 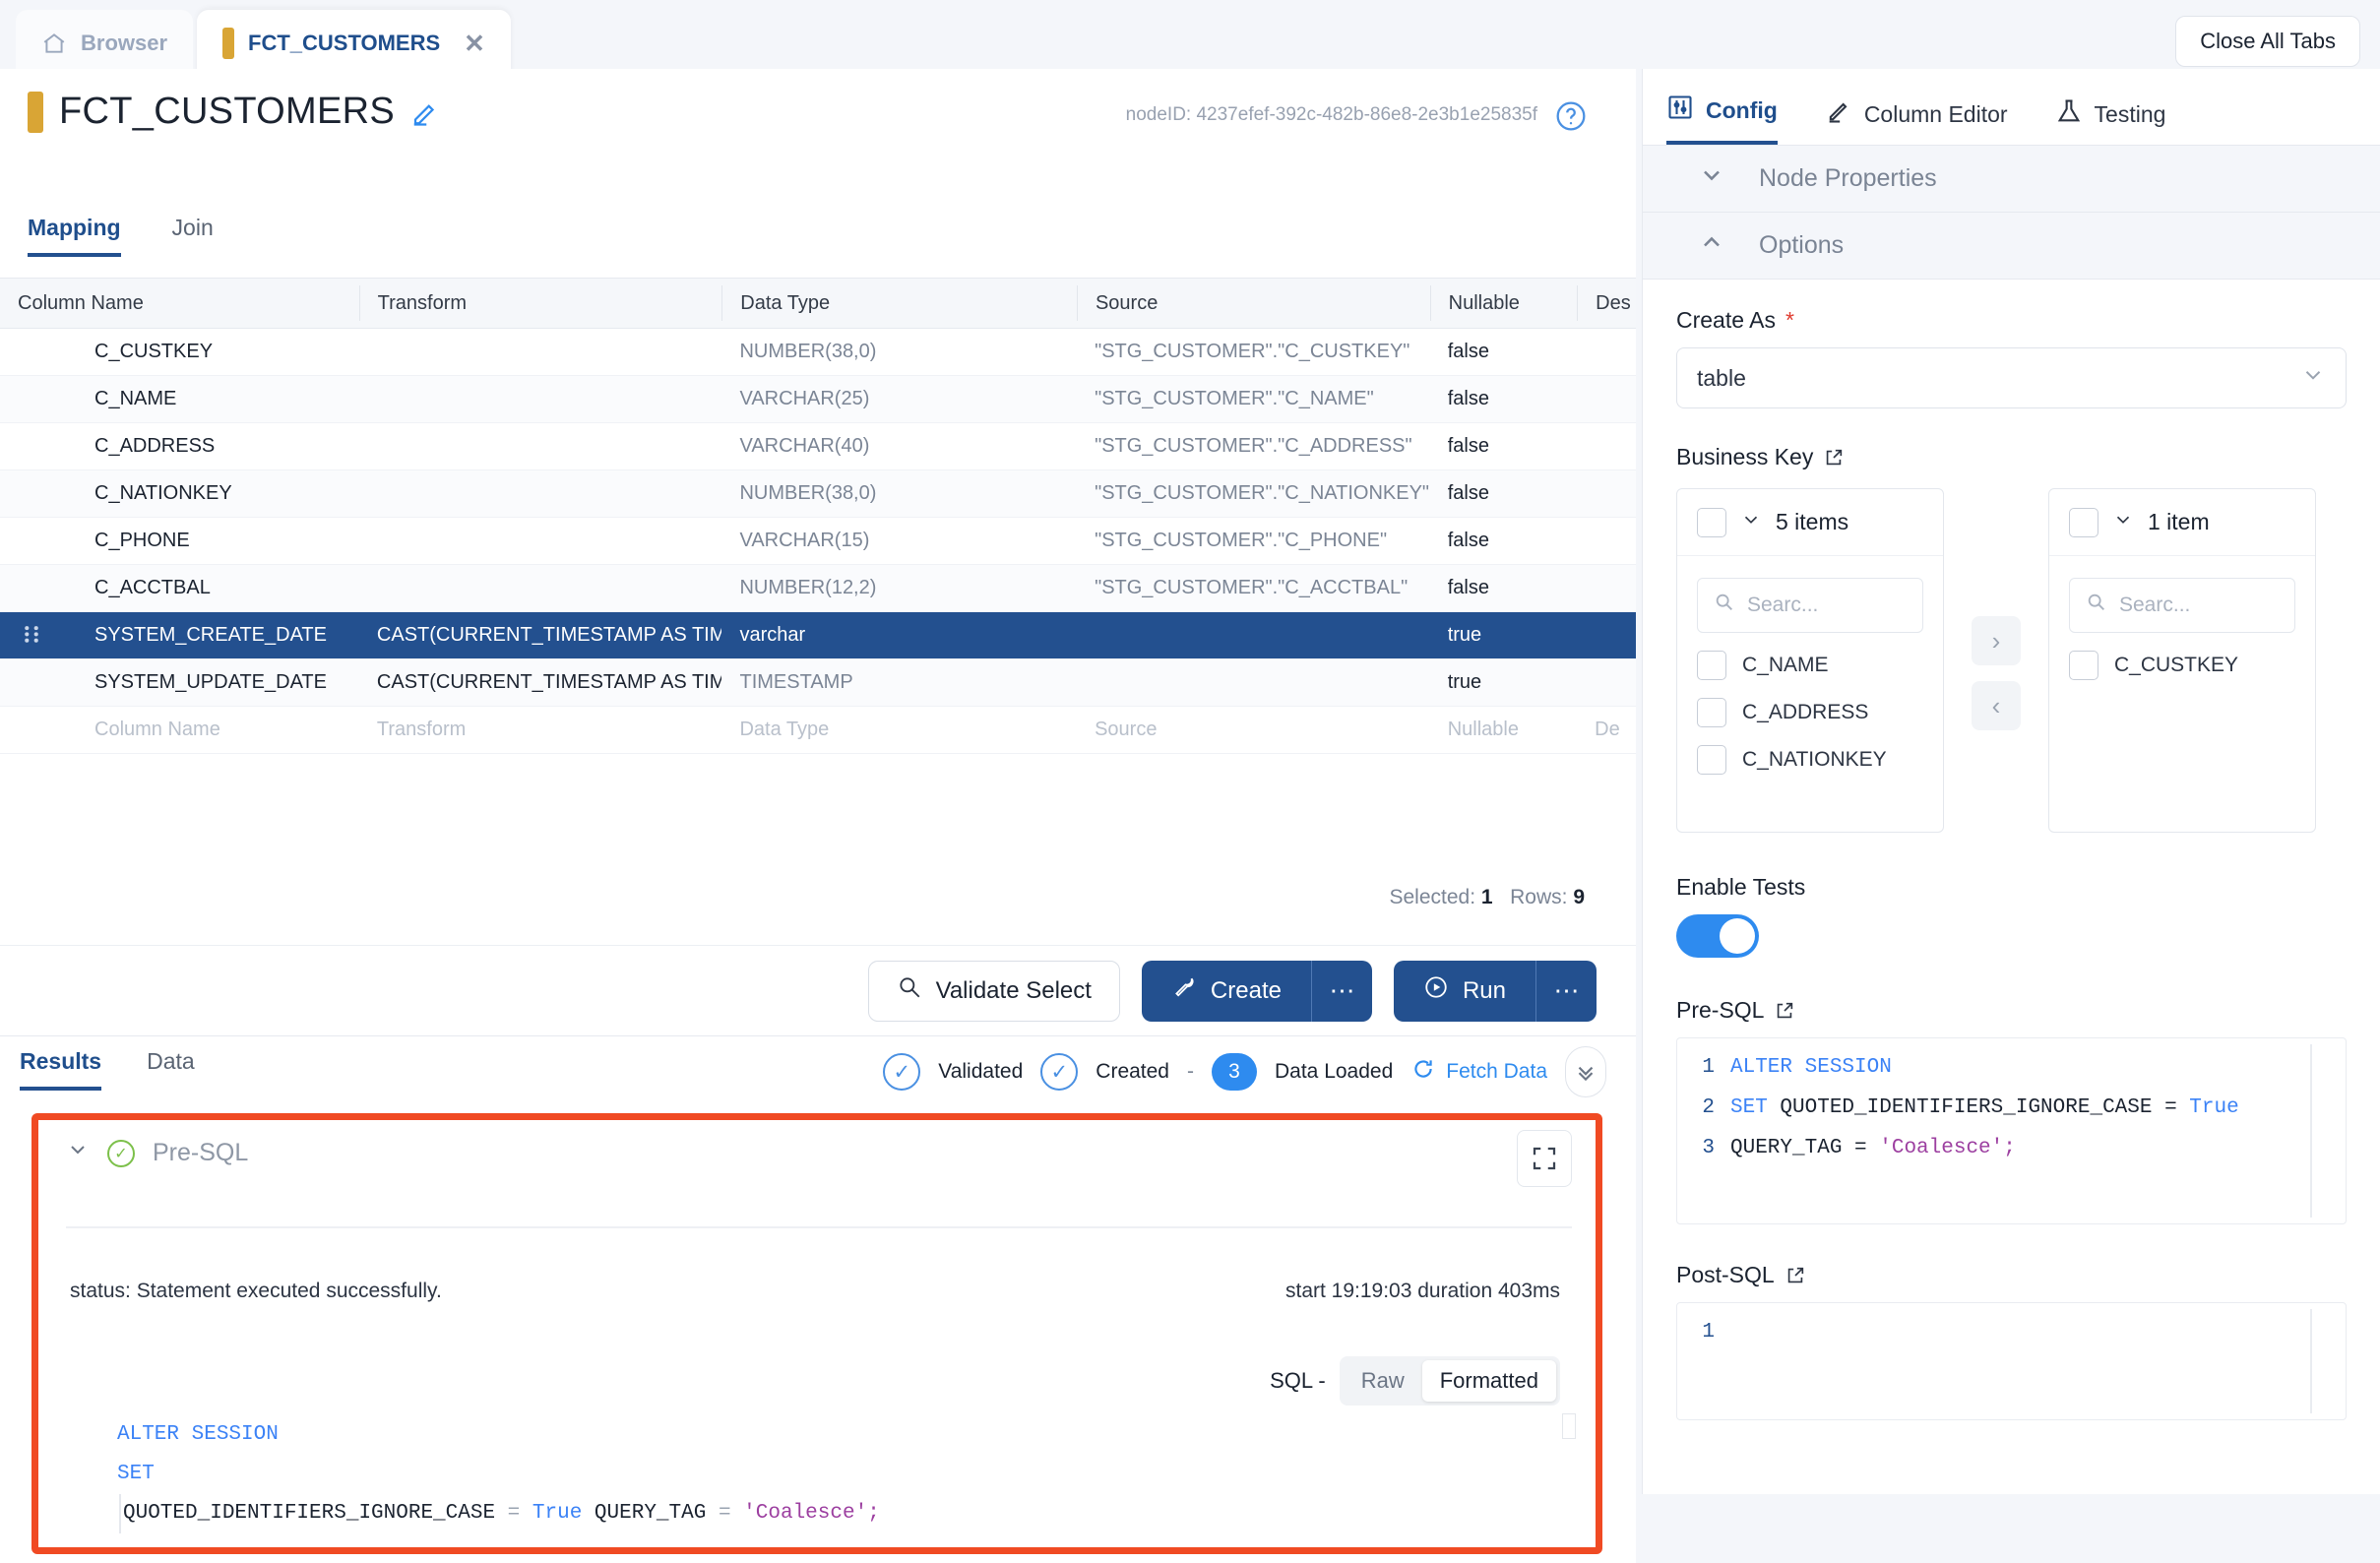 What do you see at coordinates (1916, 121) in the screenshot?
I see `tab-column-editor: Column Editor` at bounding box center [1916, 121].